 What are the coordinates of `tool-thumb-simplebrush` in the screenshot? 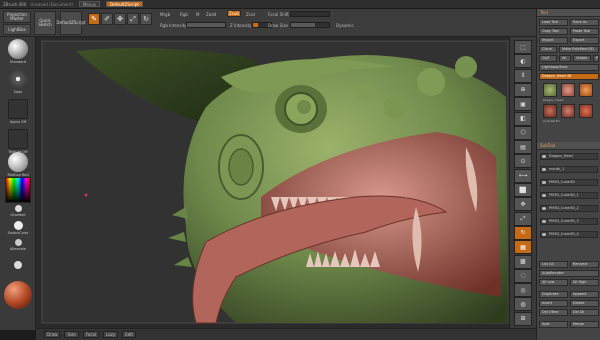 It's located at (568, 90).